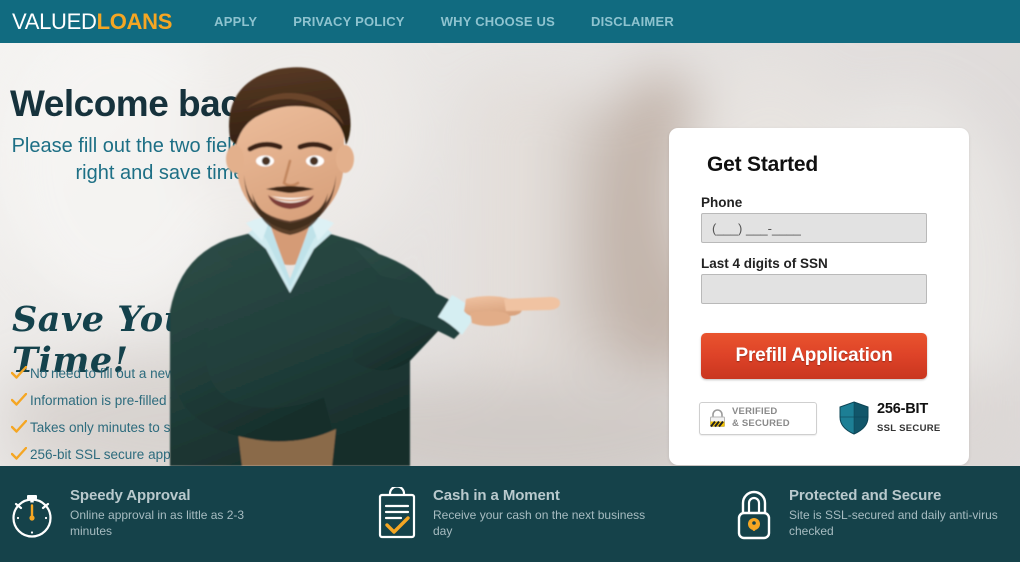 This screenshot has width=1020, height=562. I want to click on phone-label: Phone, so click(722, 202).